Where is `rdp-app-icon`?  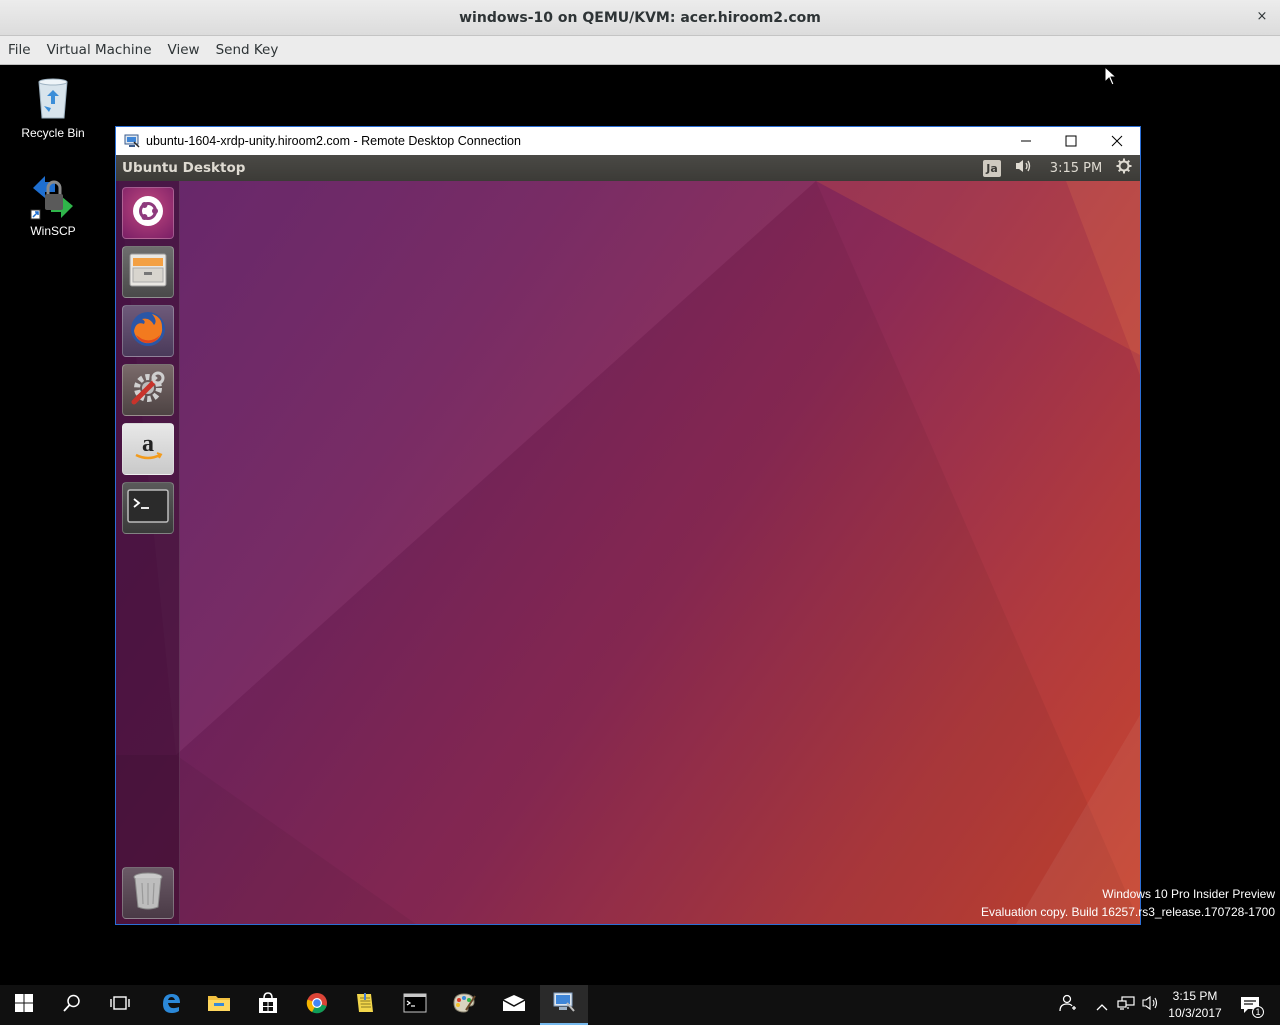 rdp-app-icon is located at coordinates (132, 141).